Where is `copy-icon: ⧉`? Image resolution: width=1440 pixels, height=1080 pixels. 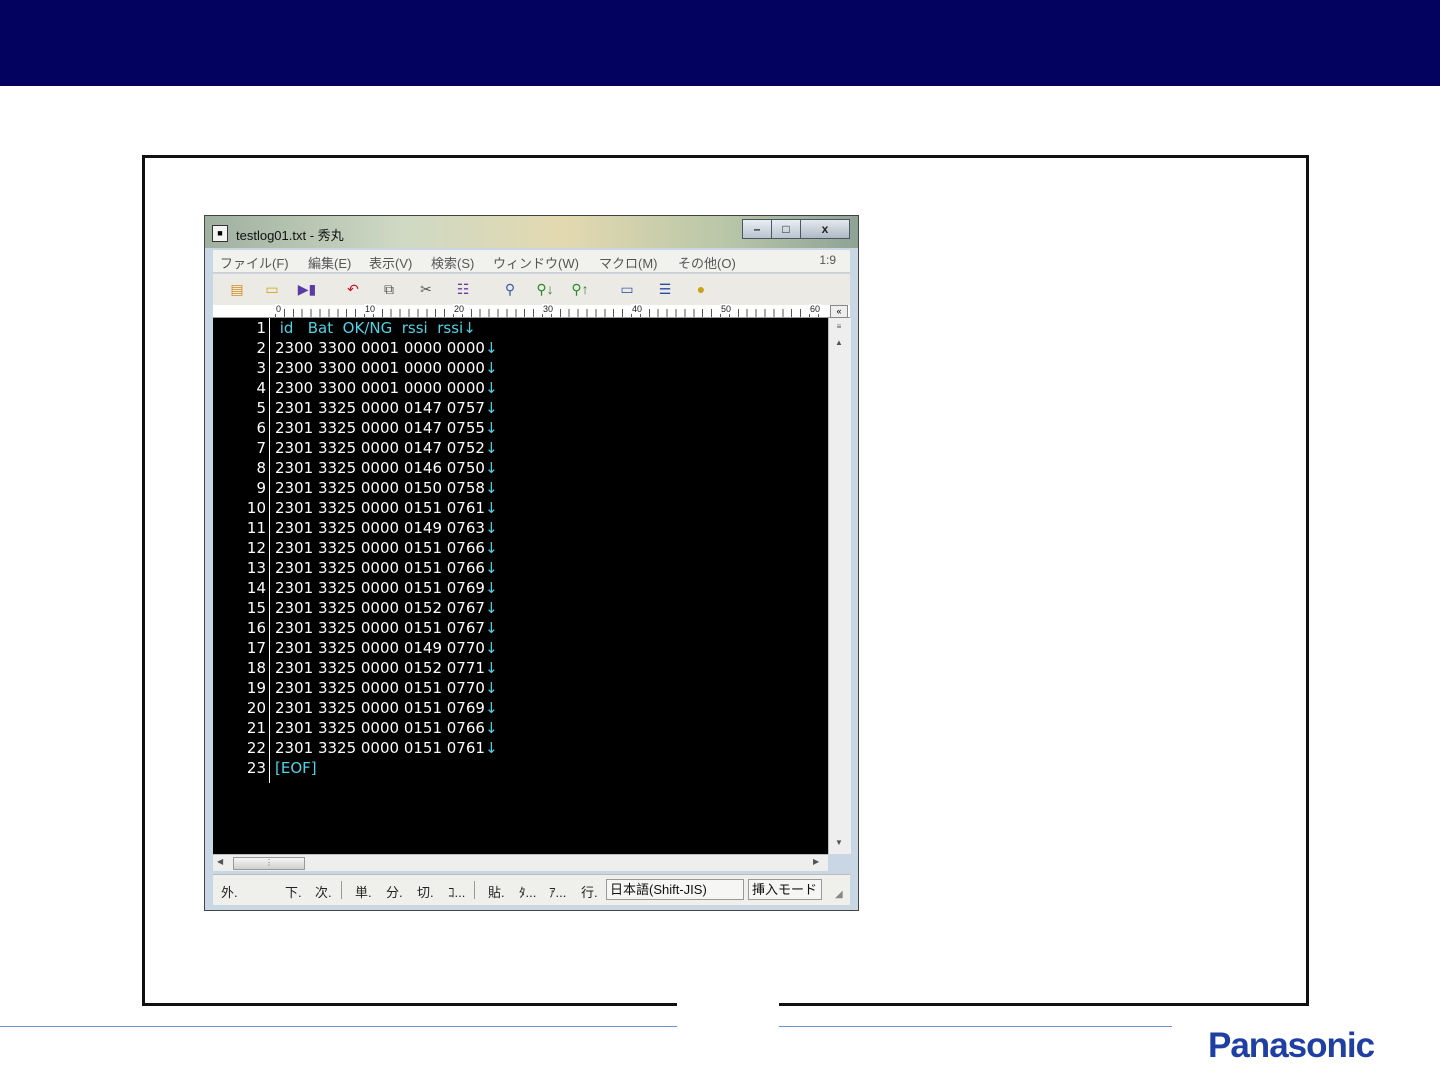
copy-icon: ⧉ is located at coordinates (389, 289).